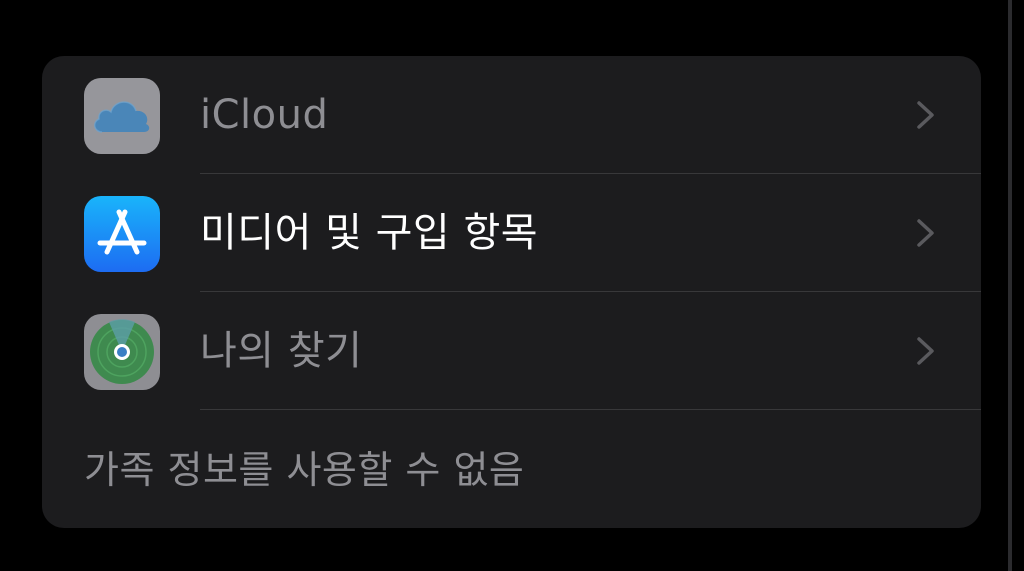  What do you see at coordinates (304, 470) in the screenshot?
I see `family-info-unavailable-text: 가족 정보를 사용할 수 없음` at bounding box center [304, 470].